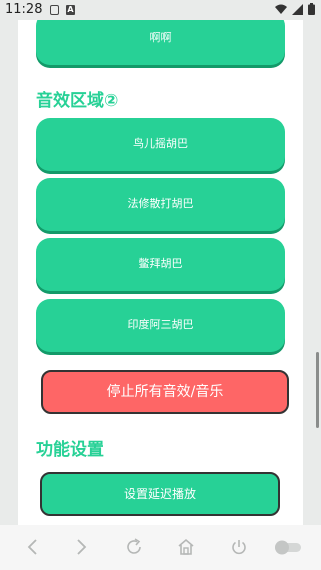  What do you see at coordinates (165, 392) in the screenshot?
I see `stop-all-button: 停止所有音效/音乐` at bounding box center [165, 392].